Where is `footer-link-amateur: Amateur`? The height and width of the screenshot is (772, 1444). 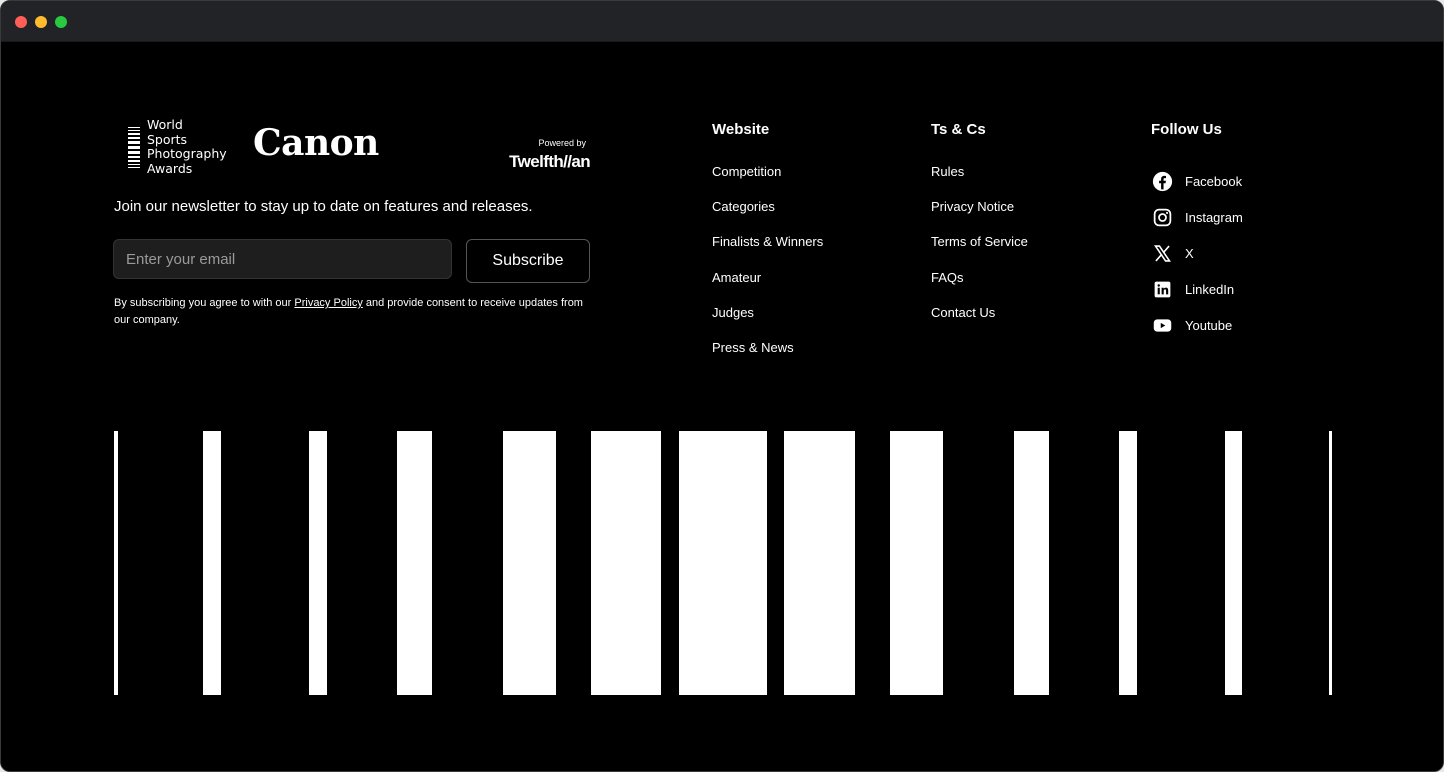
footer-link-amateur: Amateur is located at coordinates (767, 287).